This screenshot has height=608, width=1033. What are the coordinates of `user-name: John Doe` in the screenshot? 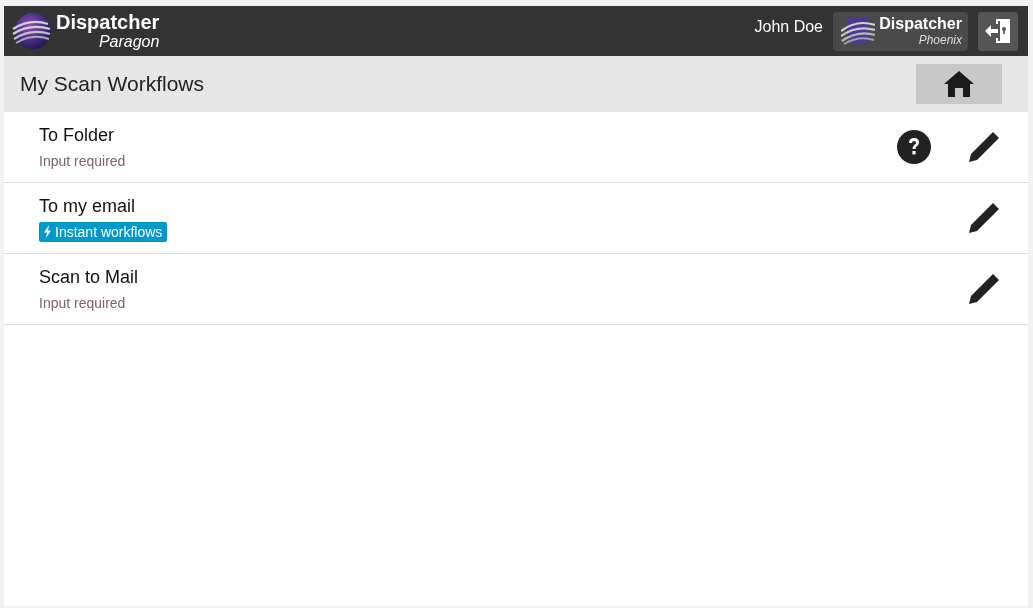 It's located at (788, 27).